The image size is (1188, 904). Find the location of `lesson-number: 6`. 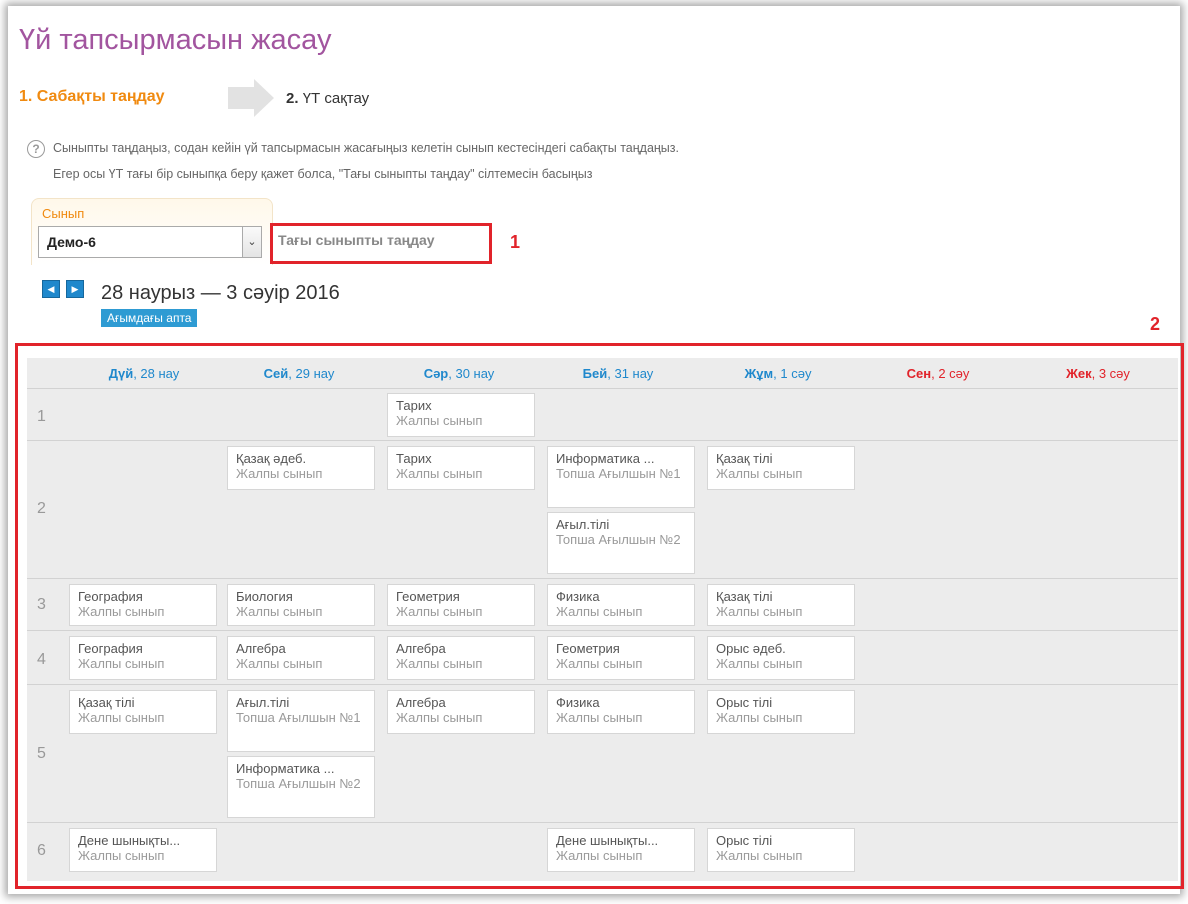

lesson-number: 6 is located at coordinates (41, 850).